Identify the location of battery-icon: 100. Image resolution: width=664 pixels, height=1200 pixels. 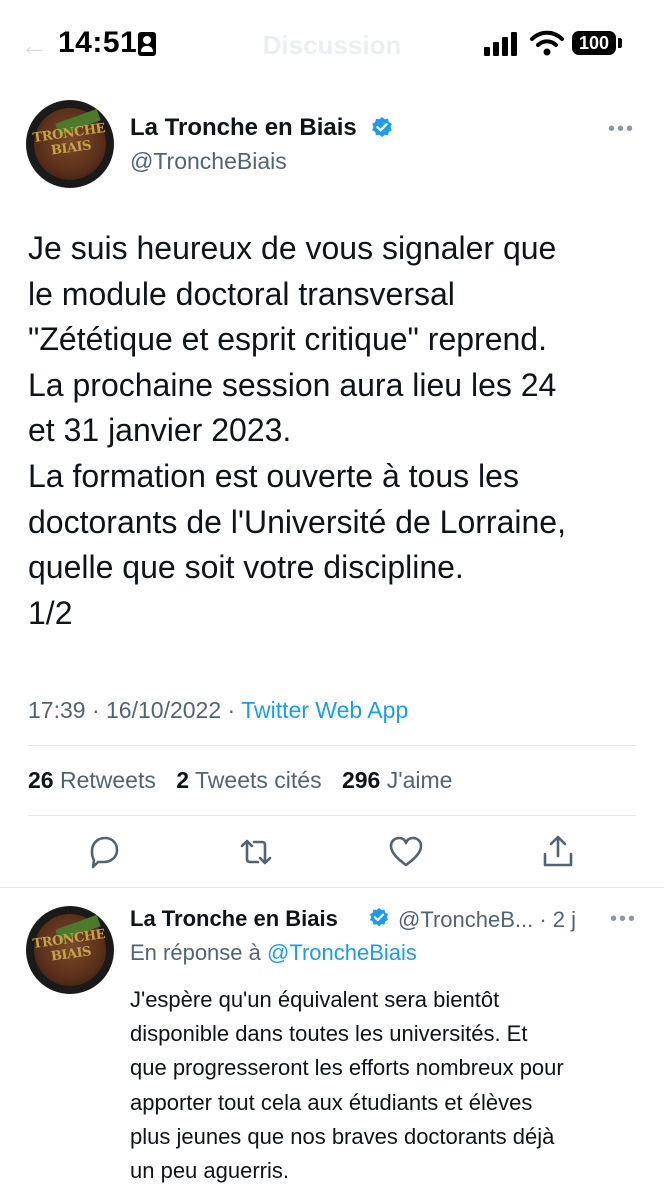
(594, 43).